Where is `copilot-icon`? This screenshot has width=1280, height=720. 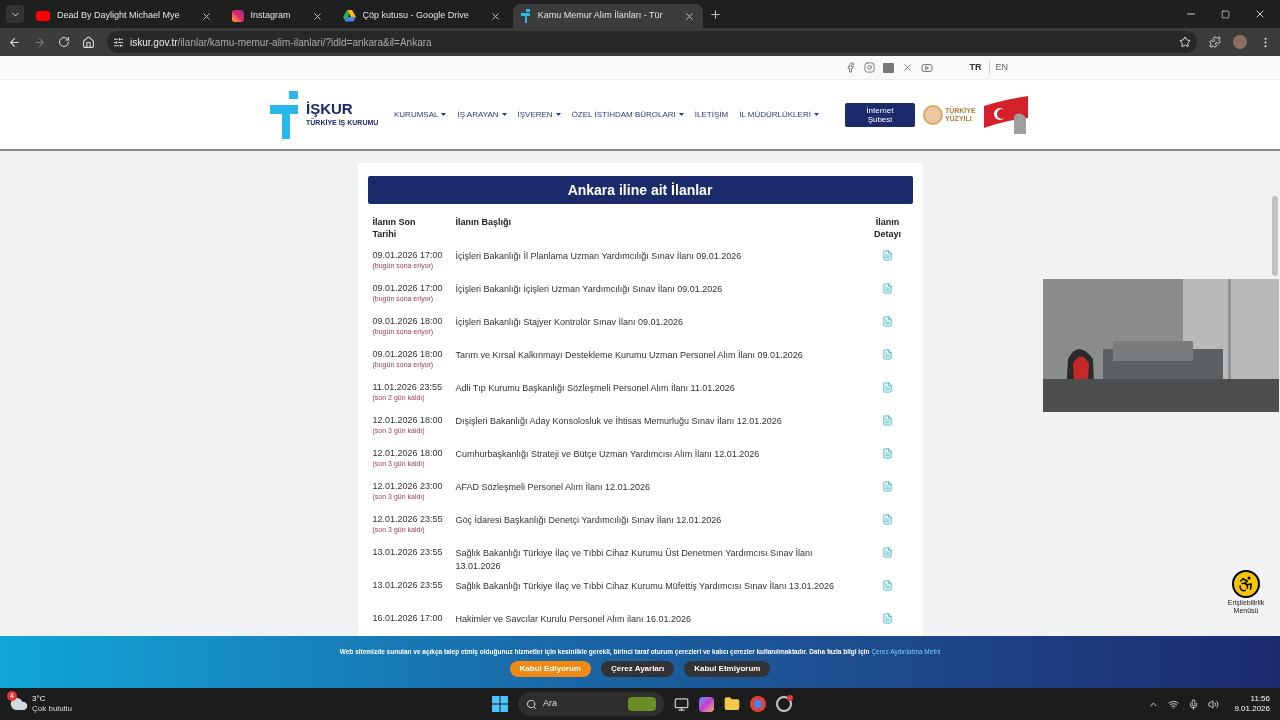 copilot-icon is located at coordinates (706, 704).